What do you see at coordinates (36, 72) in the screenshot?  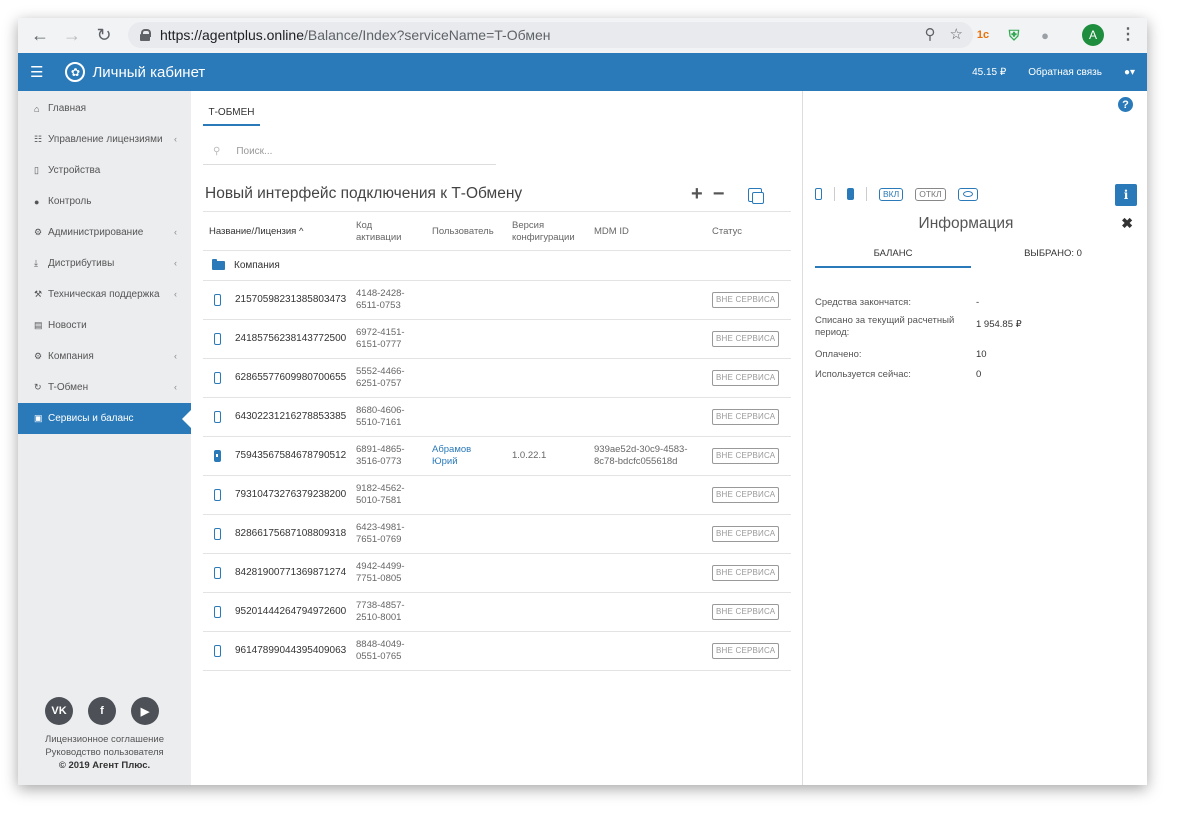 I see `hamburger-icon: ☰` at bounding box center [36, 72].